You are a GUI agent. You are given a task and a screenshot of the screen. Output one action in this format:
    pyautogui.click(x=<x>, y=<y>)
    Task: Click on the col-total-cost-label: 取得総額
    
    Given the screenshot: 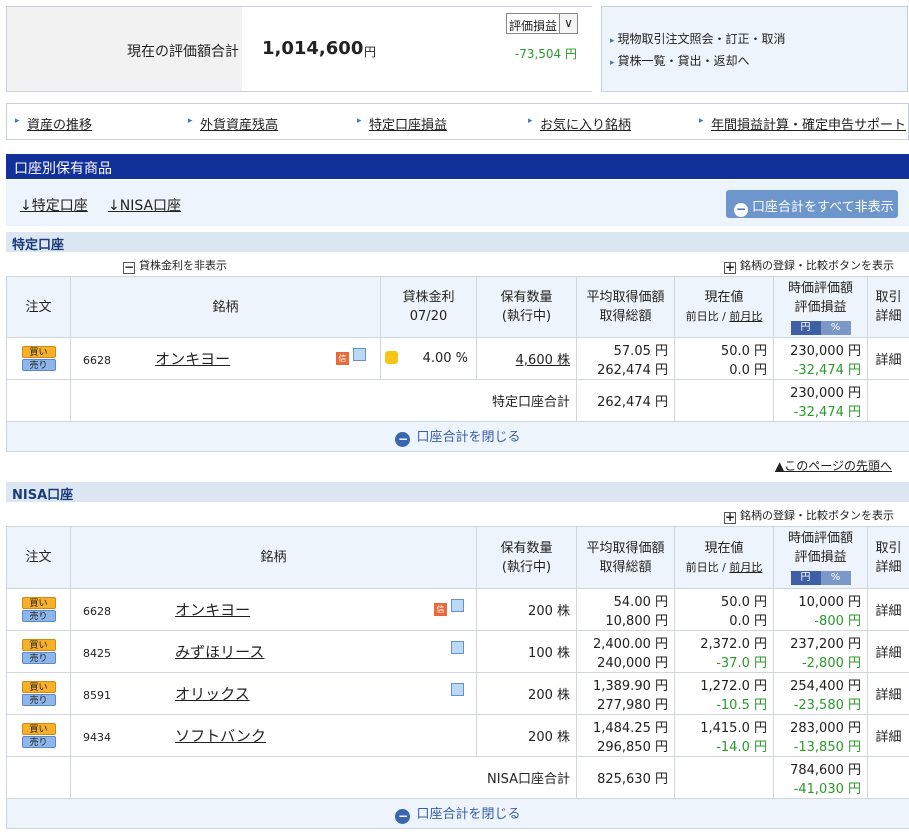 What is the action you would take?
    pyautogui.click(x=625, y=316)
    